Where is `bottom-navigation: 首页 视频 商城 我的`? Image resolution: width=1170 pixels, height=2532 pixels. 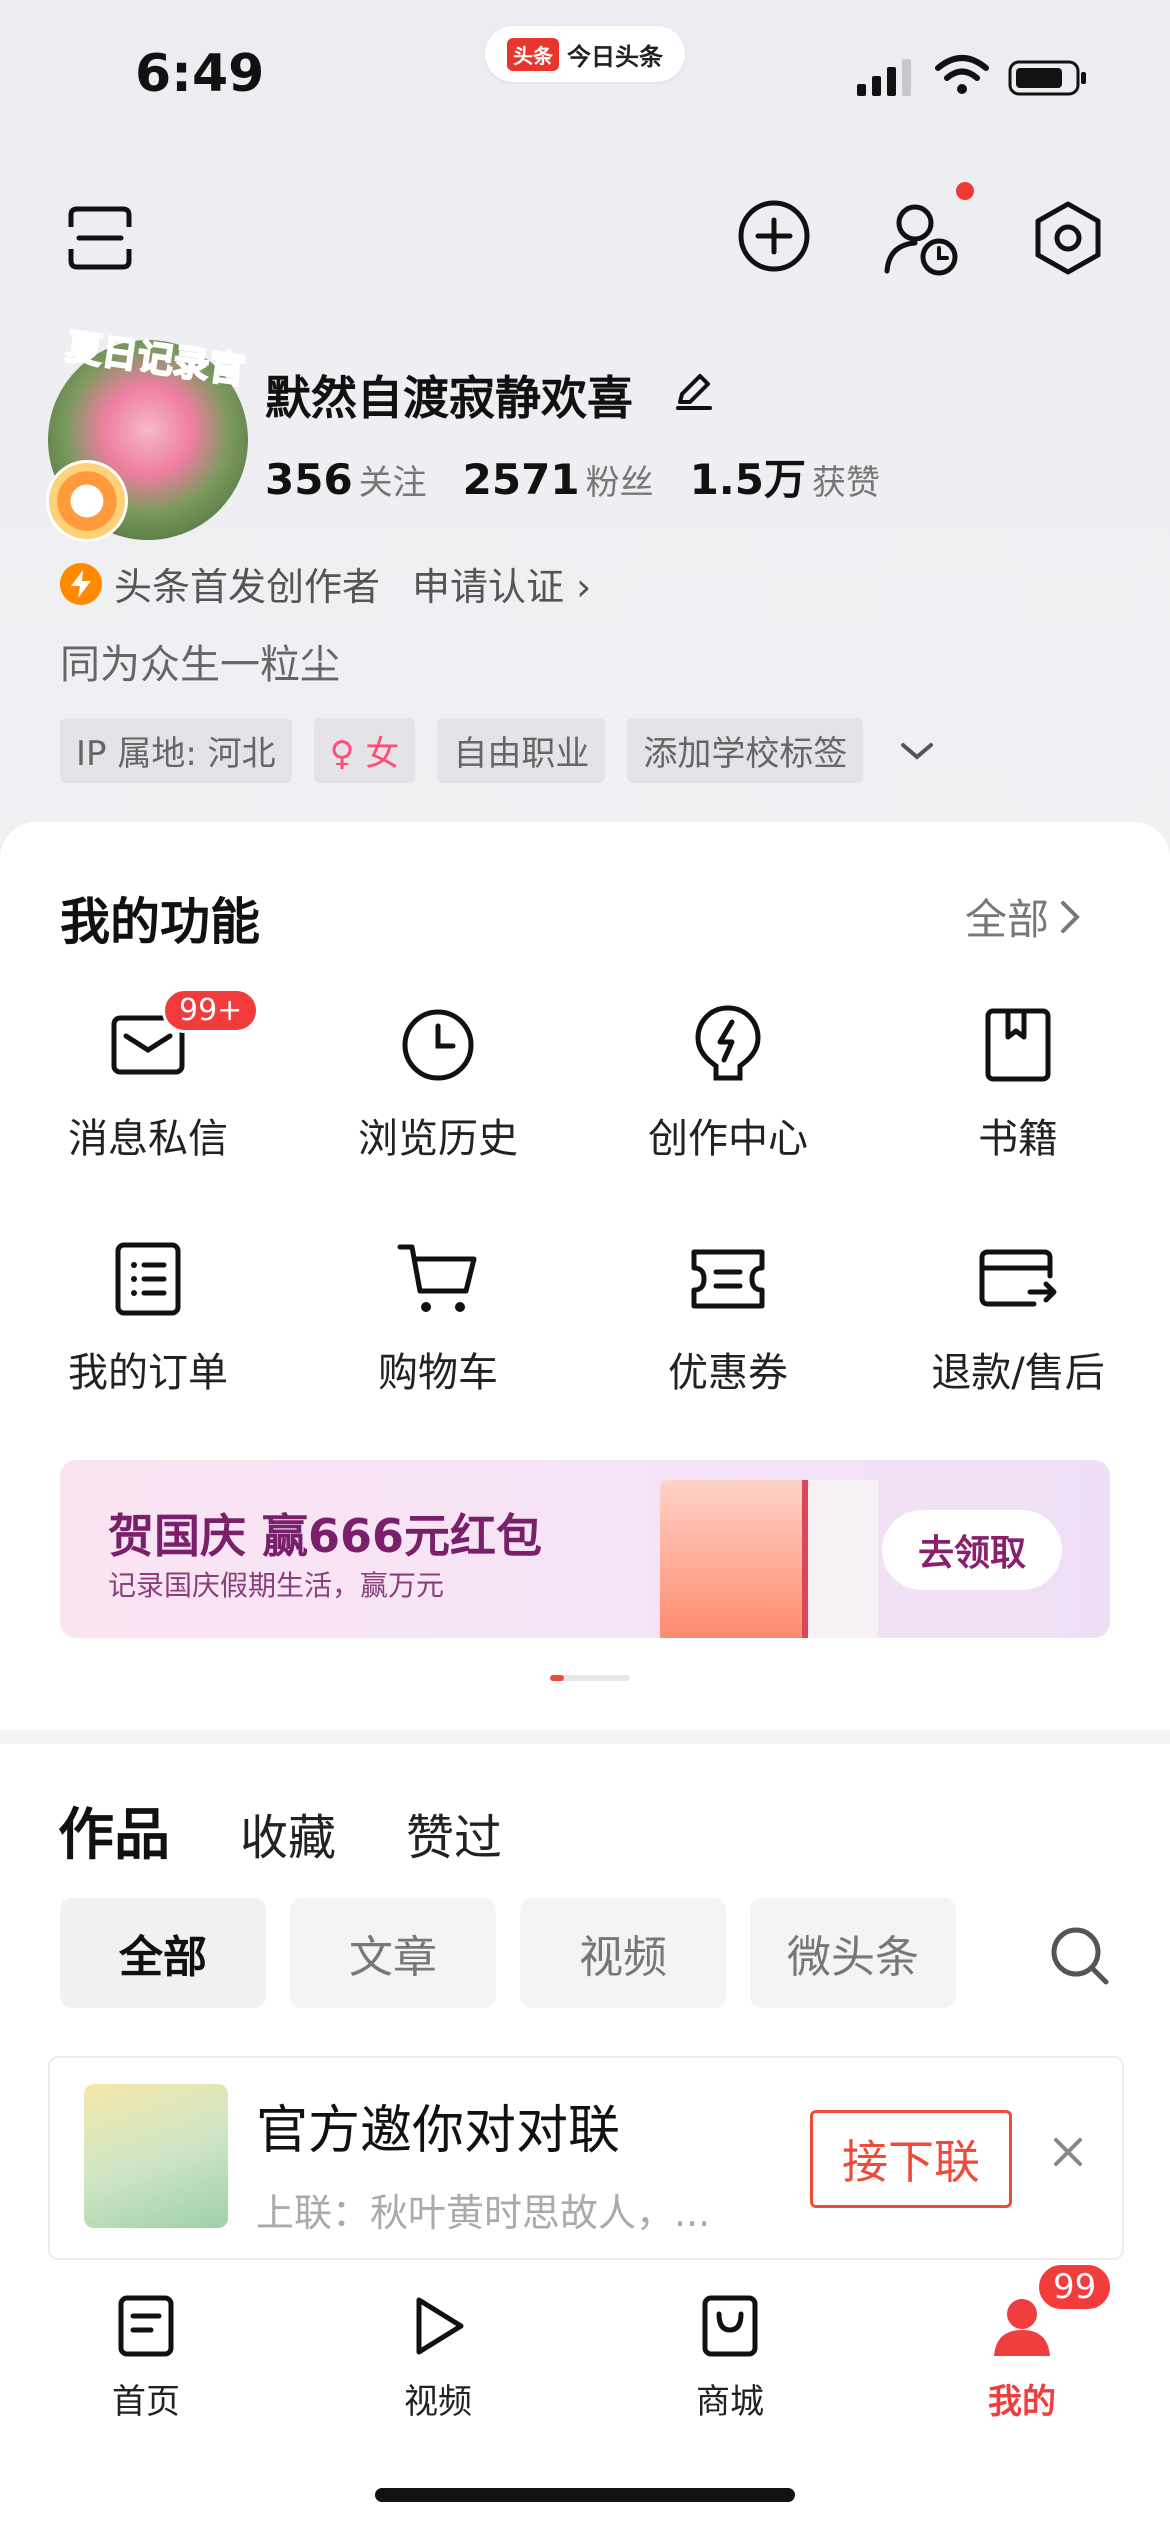
bottom-navigation: 首页 视频 商城 我的 is located at coordinates (585, 2350).